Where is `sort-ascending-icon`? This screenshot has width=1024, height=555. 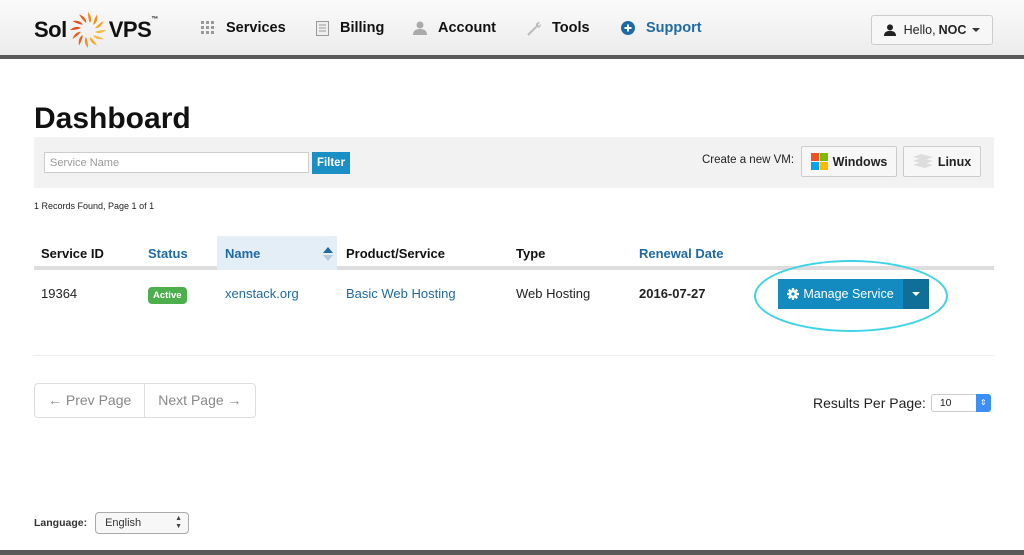
sort-ascending-icon is located at coordinates (328, 254).